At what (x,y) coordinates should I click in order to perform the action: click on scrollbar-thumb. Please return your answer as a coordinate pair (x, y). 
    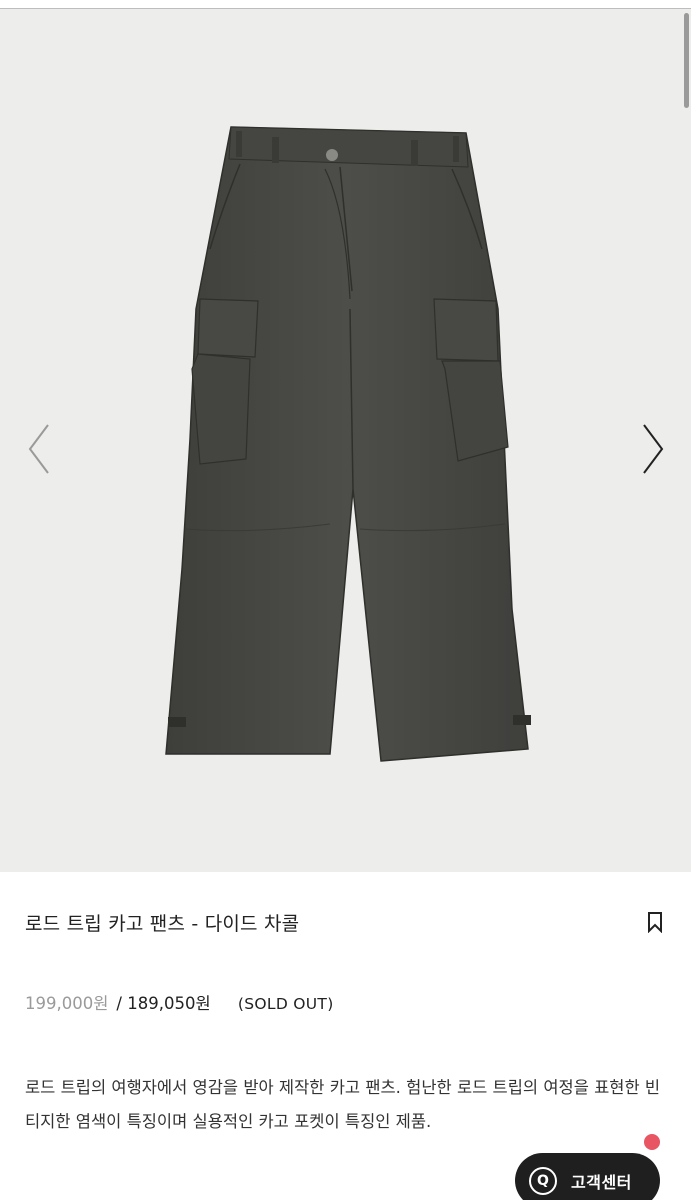
    Looking at the image, I should click on (686, 60).